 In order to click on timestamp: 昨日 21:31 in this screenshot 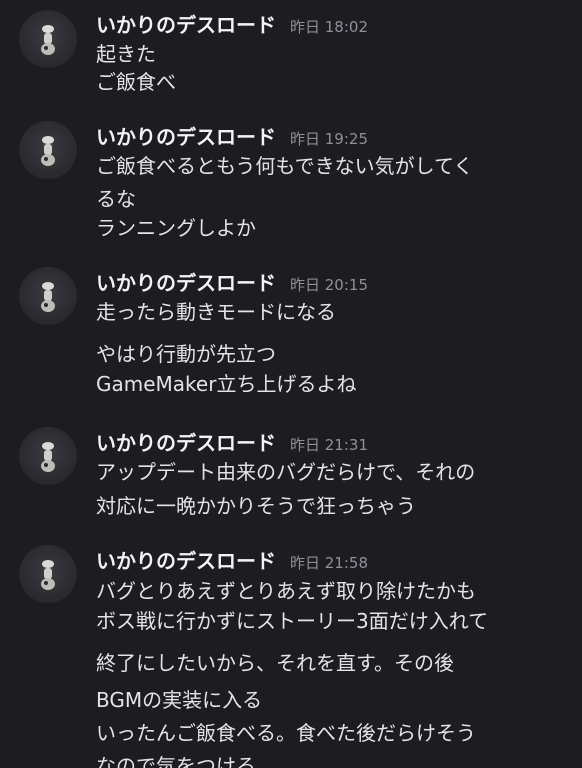, I will do `click(329, 445)`.